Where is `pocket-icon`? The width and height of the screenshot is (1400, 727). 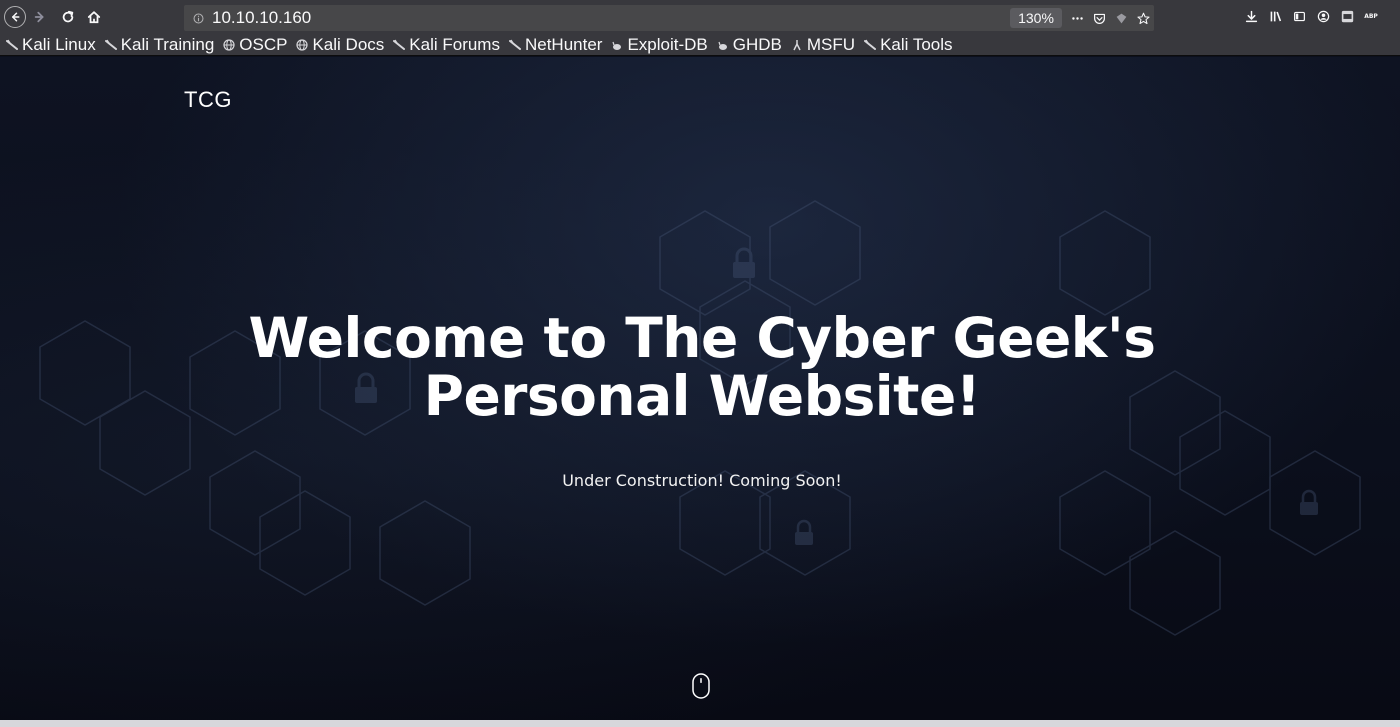
pocket-icon is located at coordinates (1099, 18).